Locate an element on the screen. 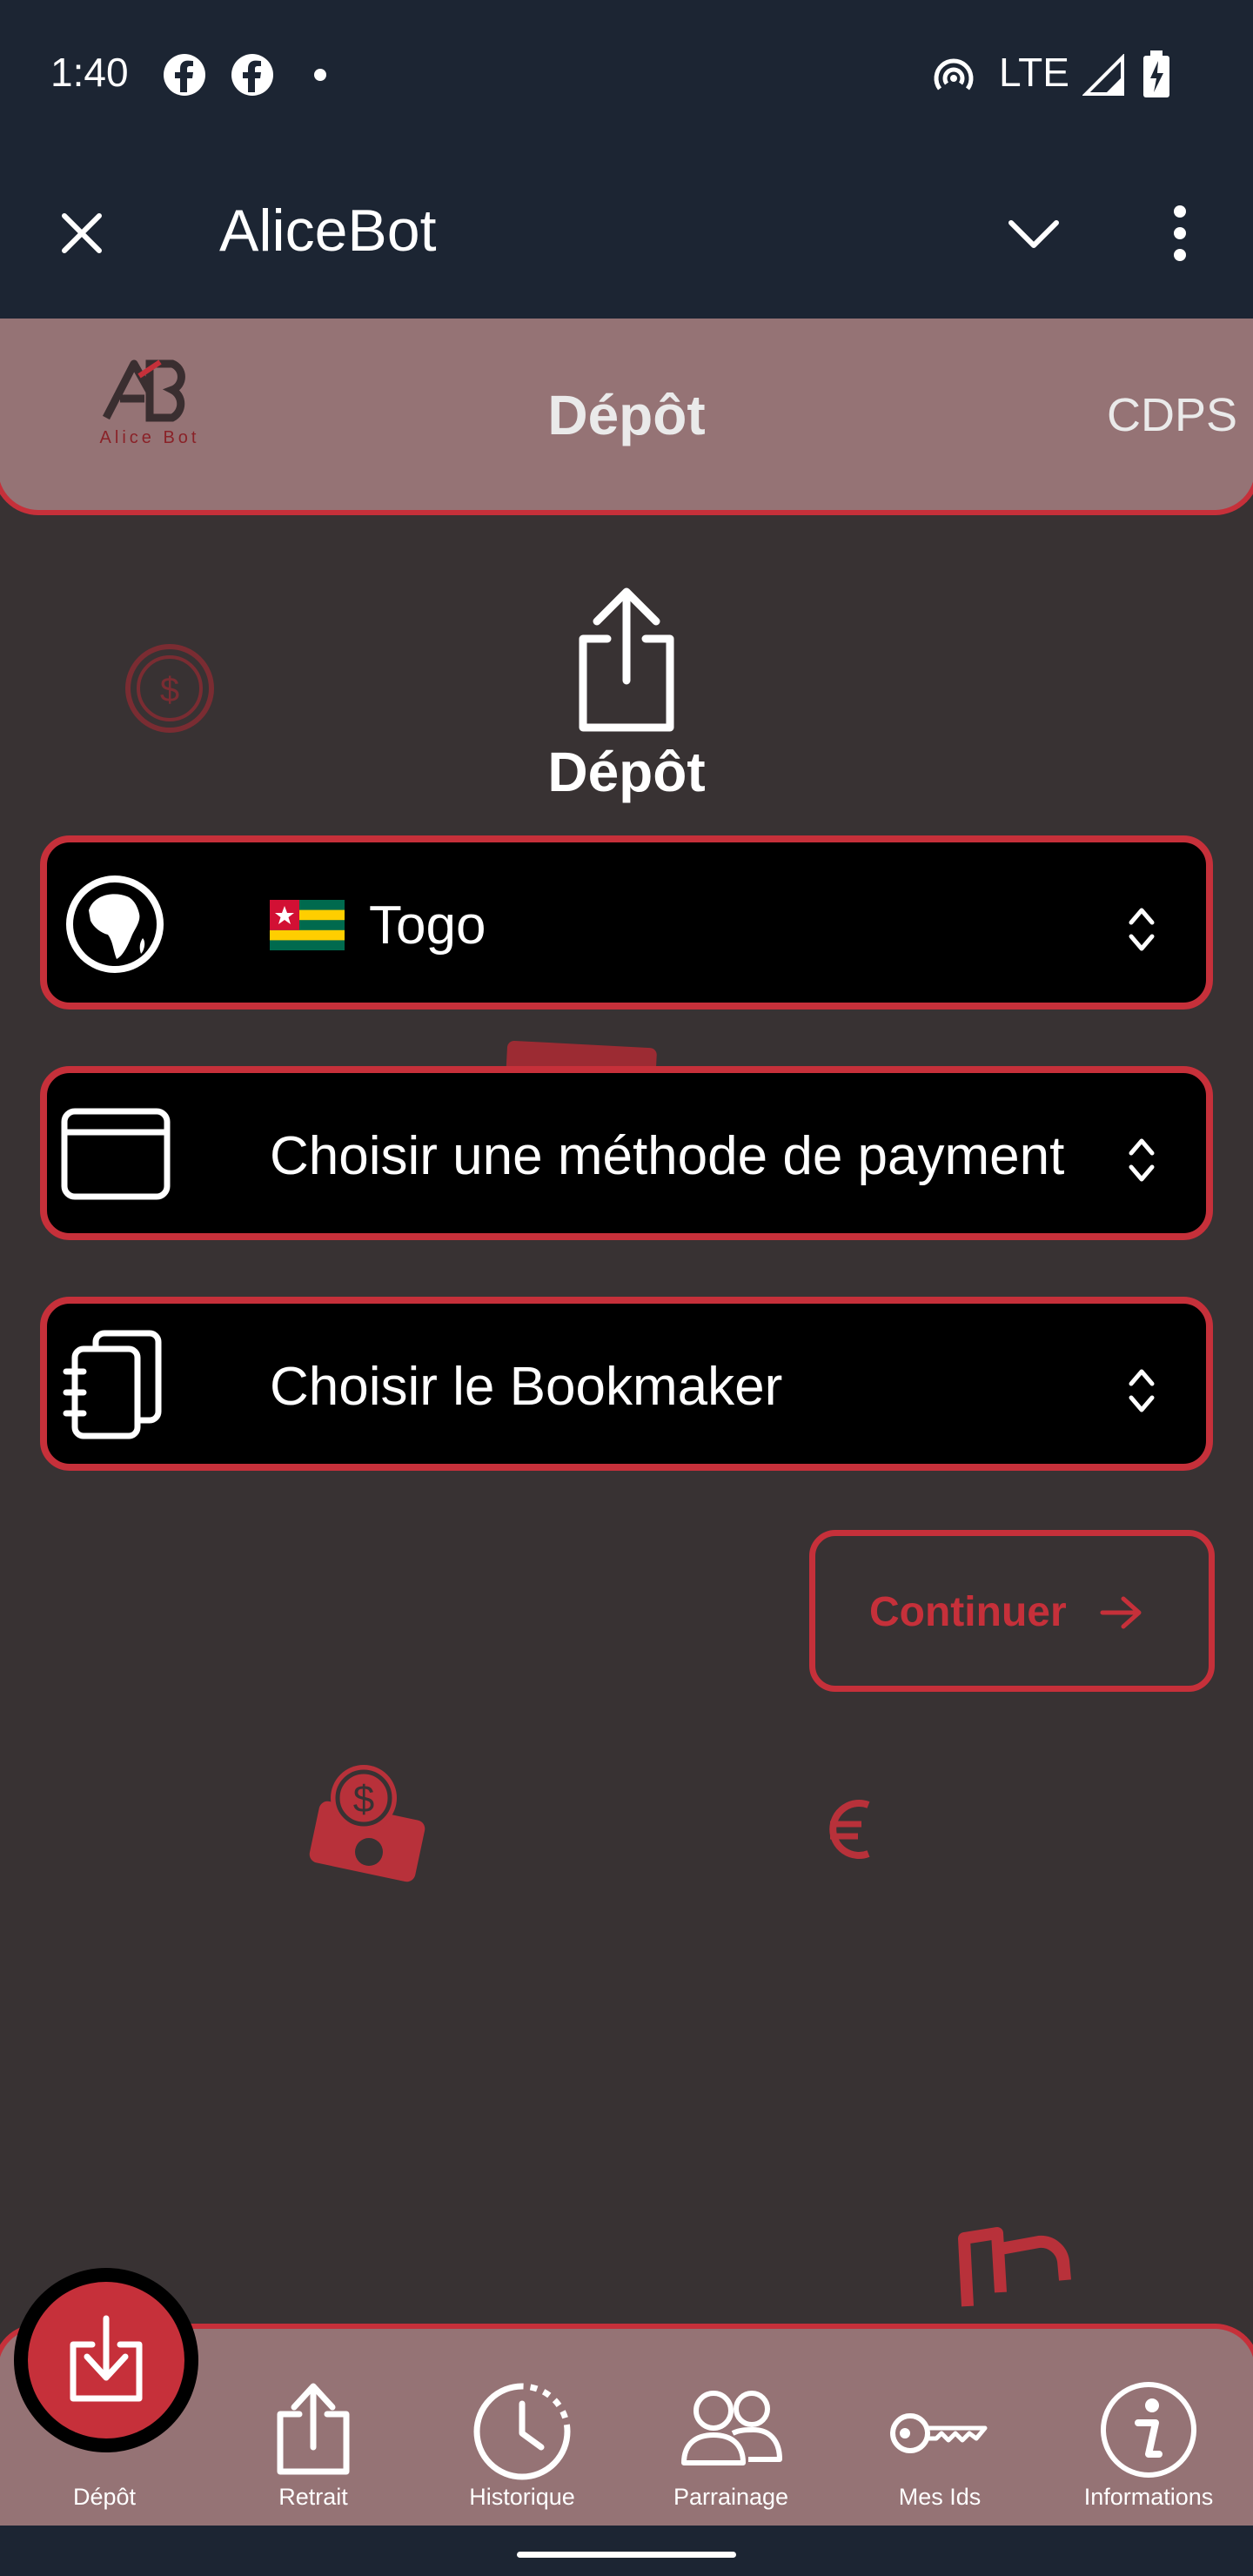 The image size is (1253, 2576). network-type: LTE is located at coordinates (1034, 72).